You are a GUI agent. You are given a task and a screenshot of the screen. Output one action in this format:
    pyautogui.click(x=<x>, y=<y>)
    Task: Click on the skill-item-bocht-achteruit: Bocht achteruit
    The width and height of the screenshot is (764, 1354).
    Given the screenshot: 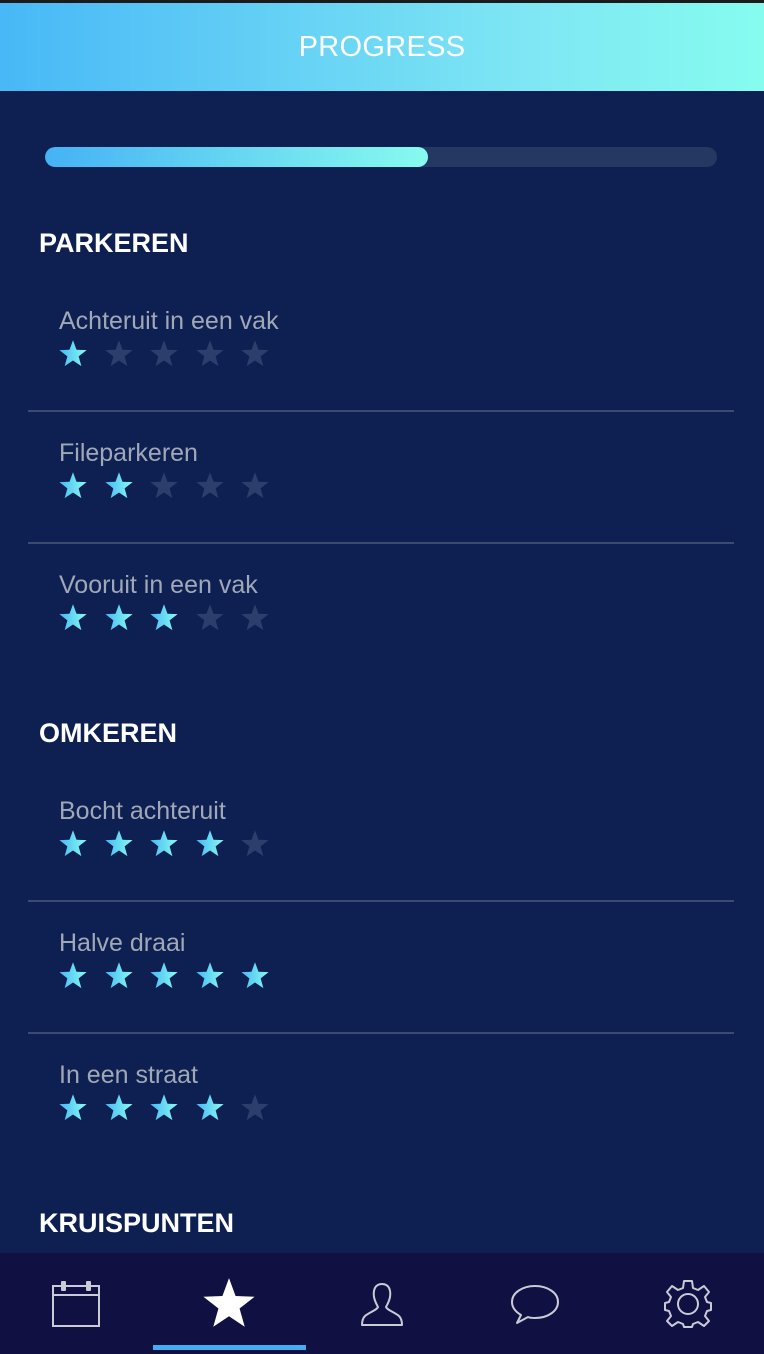 What is the action you would take?
    pyautogui.click(x=381, y=863)
    